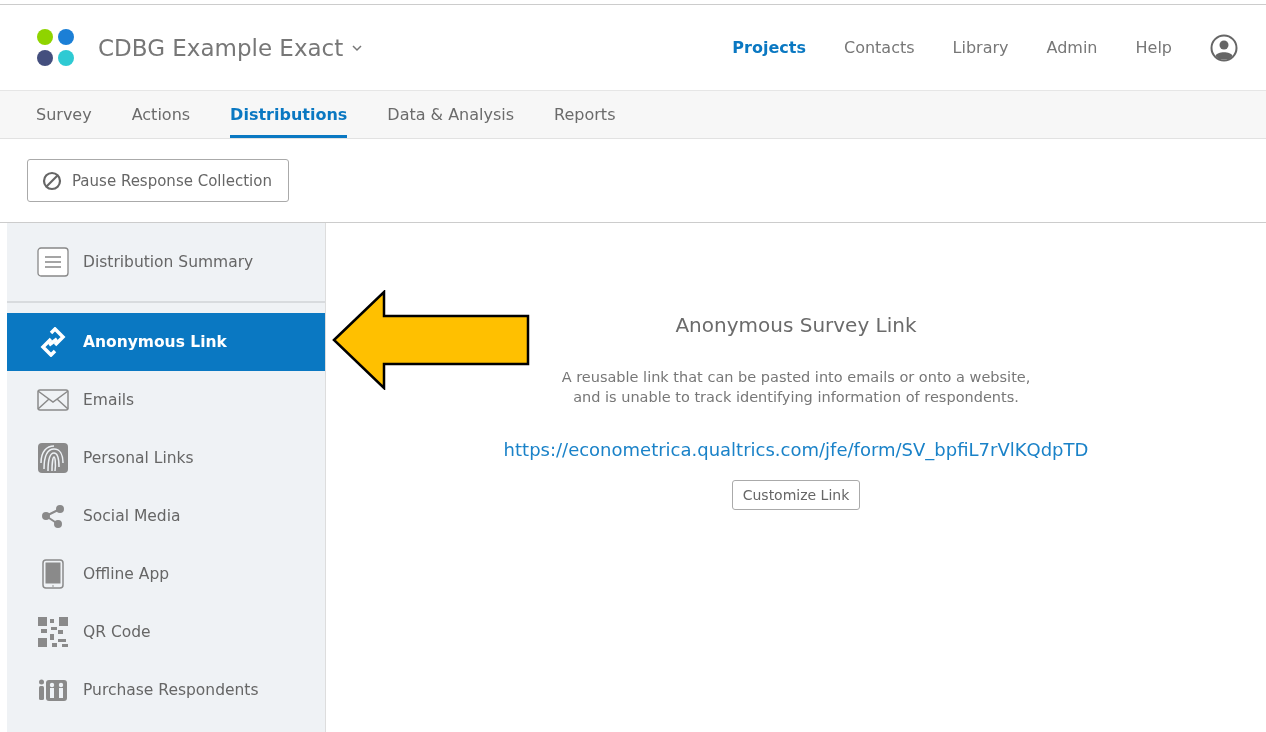 This screenshot has width=1266, height=732. What do you see at coordinates (166, 632) in the screenshot?
I see `sidebar-item: QR Code` at bounding box center [166, 632].